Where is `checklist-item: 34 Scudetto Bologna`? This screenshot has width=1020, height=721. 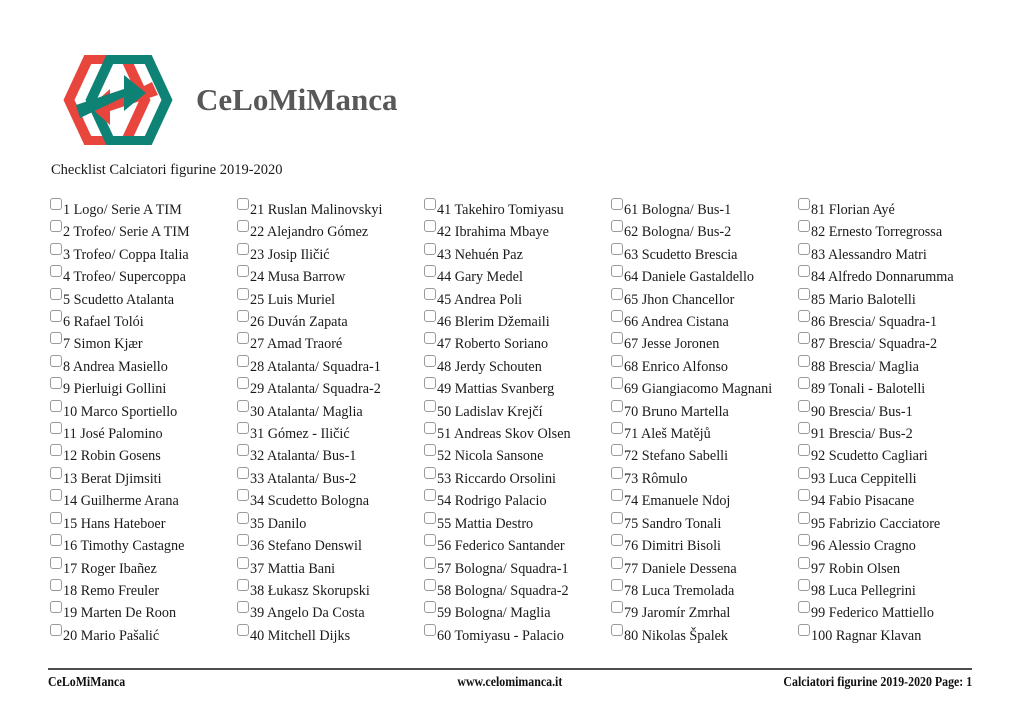 checklist-item: 34 Scudetto Bologna is located at coordinates (330, 500).